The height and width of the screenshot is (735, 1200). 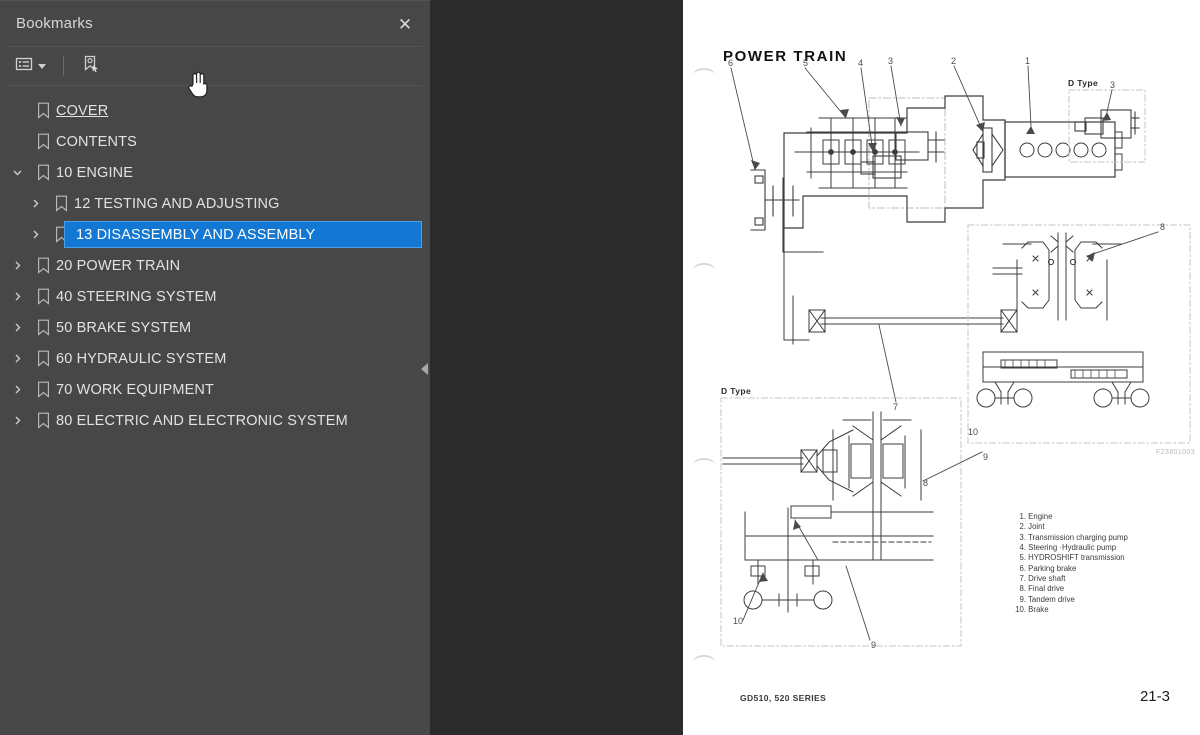 I want to click on svg-text: 10, so click(x=973, y=432).